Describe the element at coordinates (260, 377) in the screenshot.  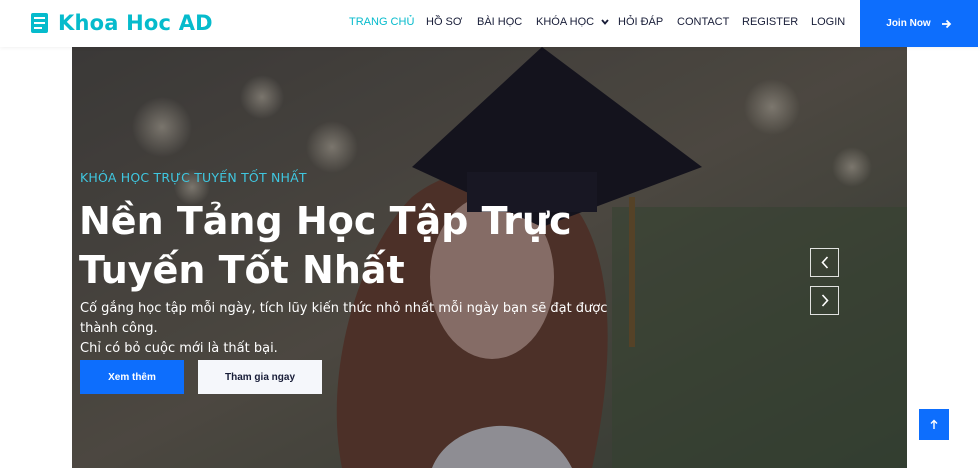
I see `join-now-hero-button: Tham gia ngay` at that location.